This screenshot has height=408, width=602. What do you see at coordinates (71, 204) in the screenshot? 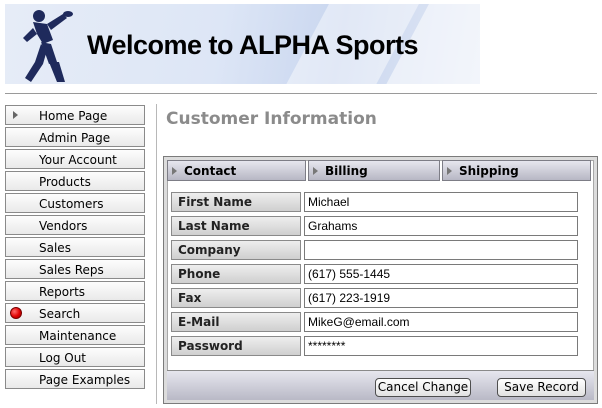
I see `sidebar-item-label: Customers` at bounding box center [71, 204].